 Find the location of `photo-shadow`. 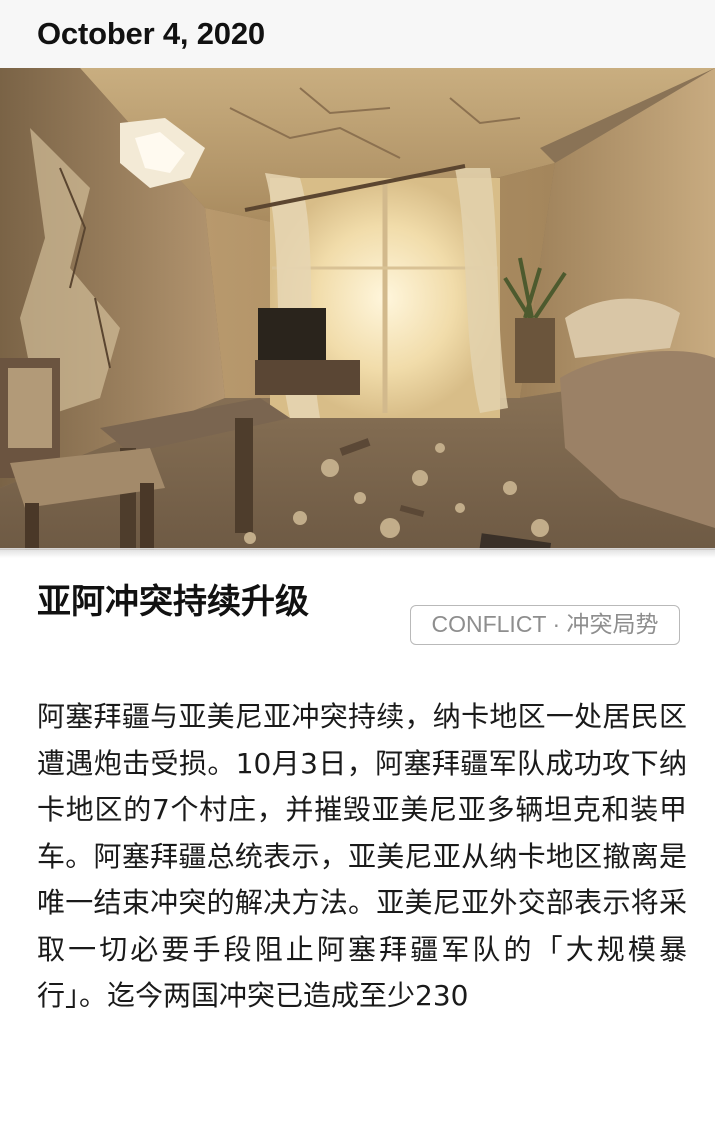

photo-shadow is located at coordinates (357, 553).